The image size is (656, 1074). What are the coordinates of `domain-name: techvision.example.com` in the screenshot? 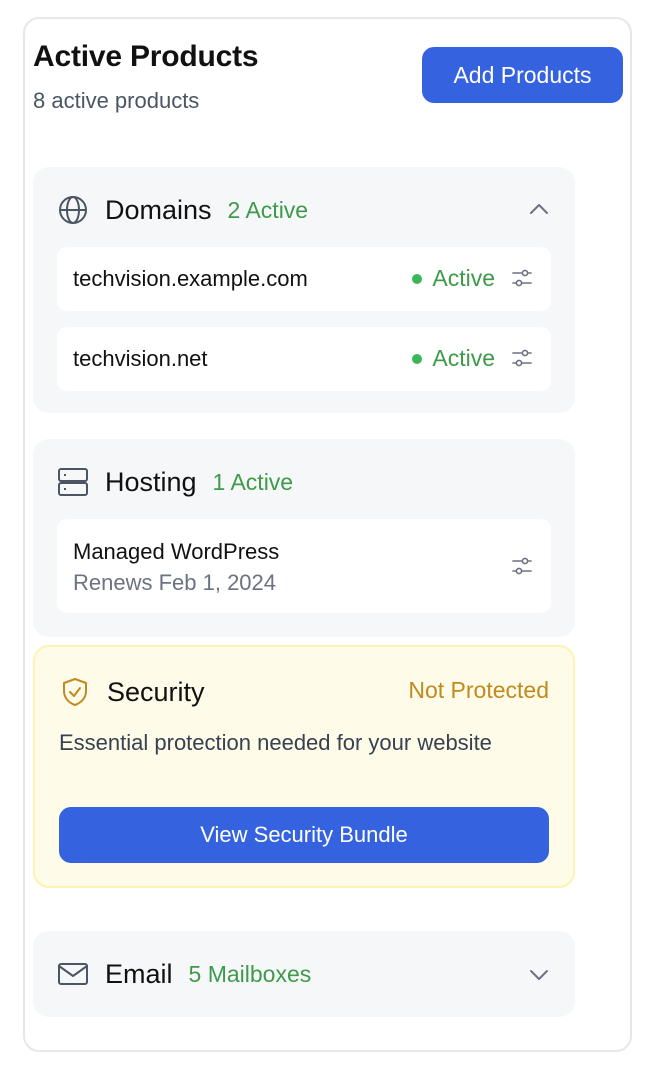 It's located at (190, 278).